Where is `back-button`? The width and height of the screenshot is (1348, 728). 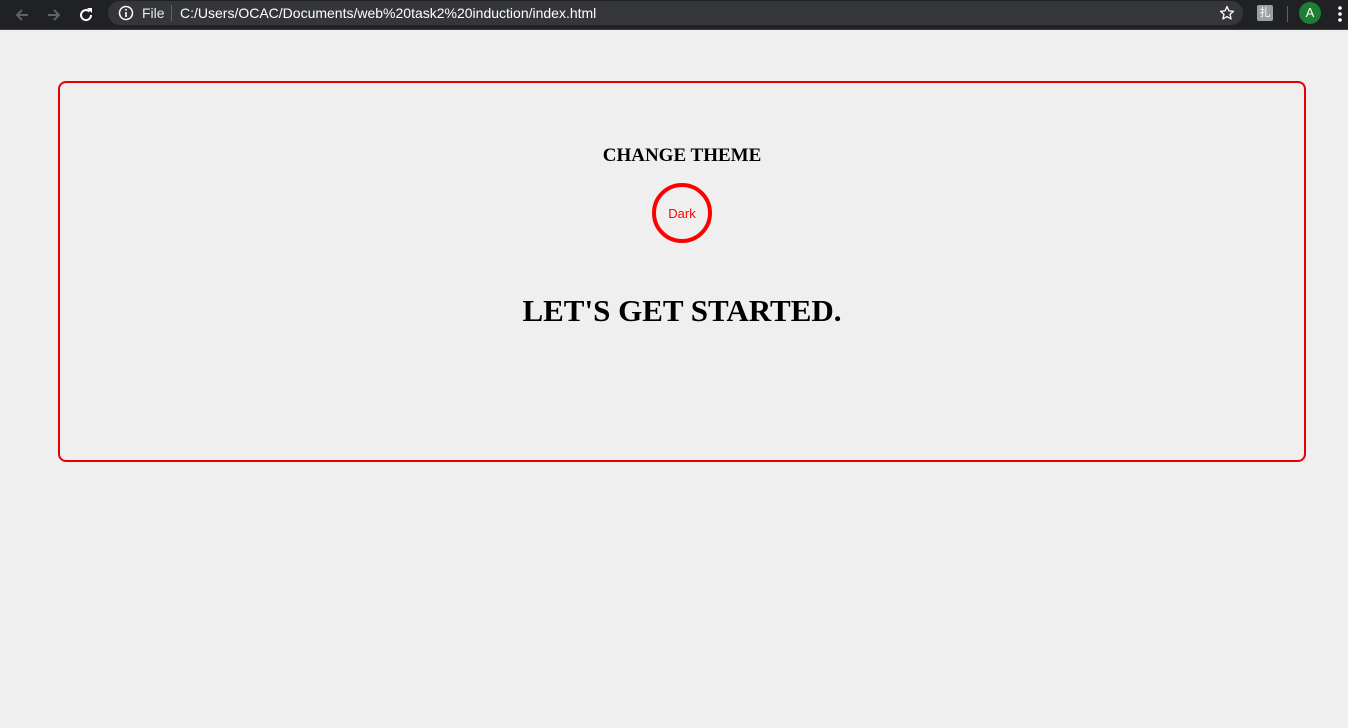 back-button is located at coordinates (22, 15).